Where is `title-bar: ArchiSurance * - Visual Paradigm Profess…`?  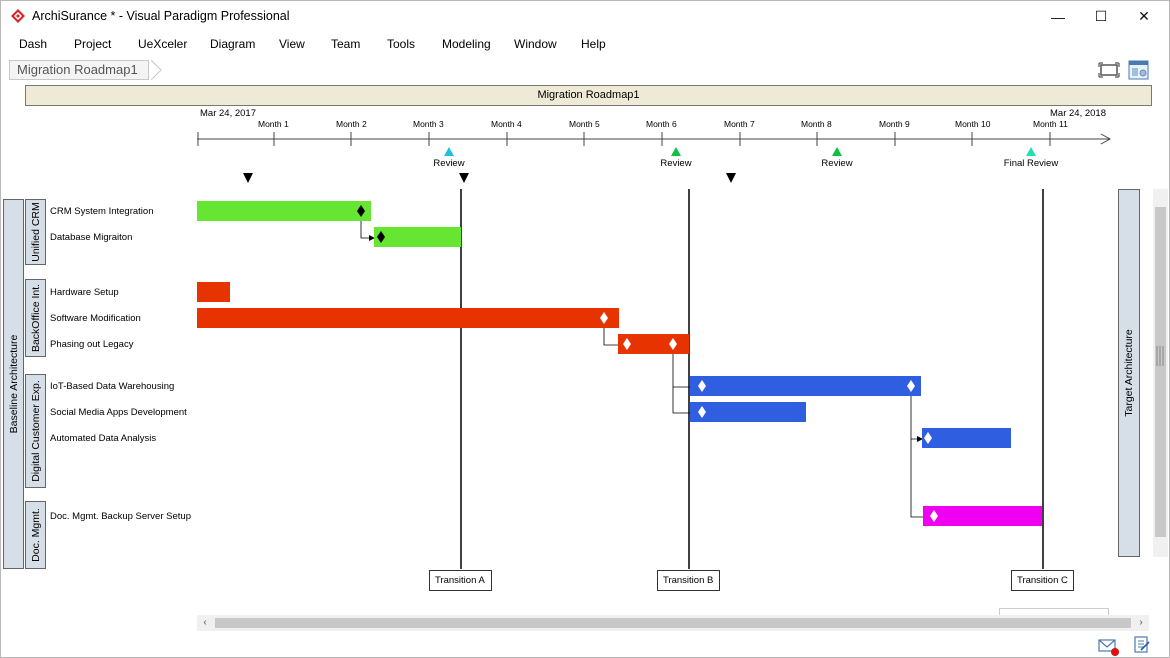 title-bar: ArchiSurance * - Visual Paradigm Profess… is located at coordinates (585, 16).